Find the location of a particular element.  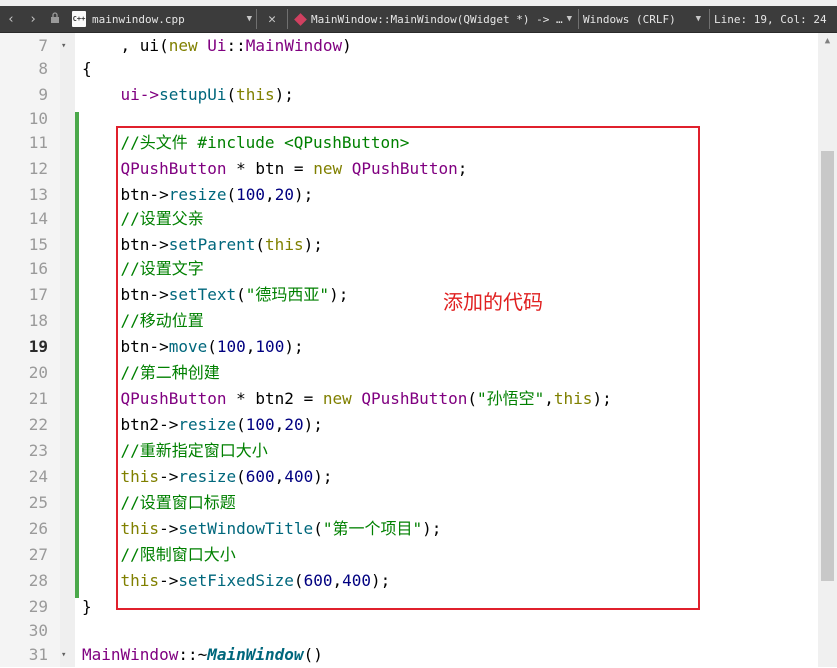

code-token: Ui is located at coordinates (217, 45).